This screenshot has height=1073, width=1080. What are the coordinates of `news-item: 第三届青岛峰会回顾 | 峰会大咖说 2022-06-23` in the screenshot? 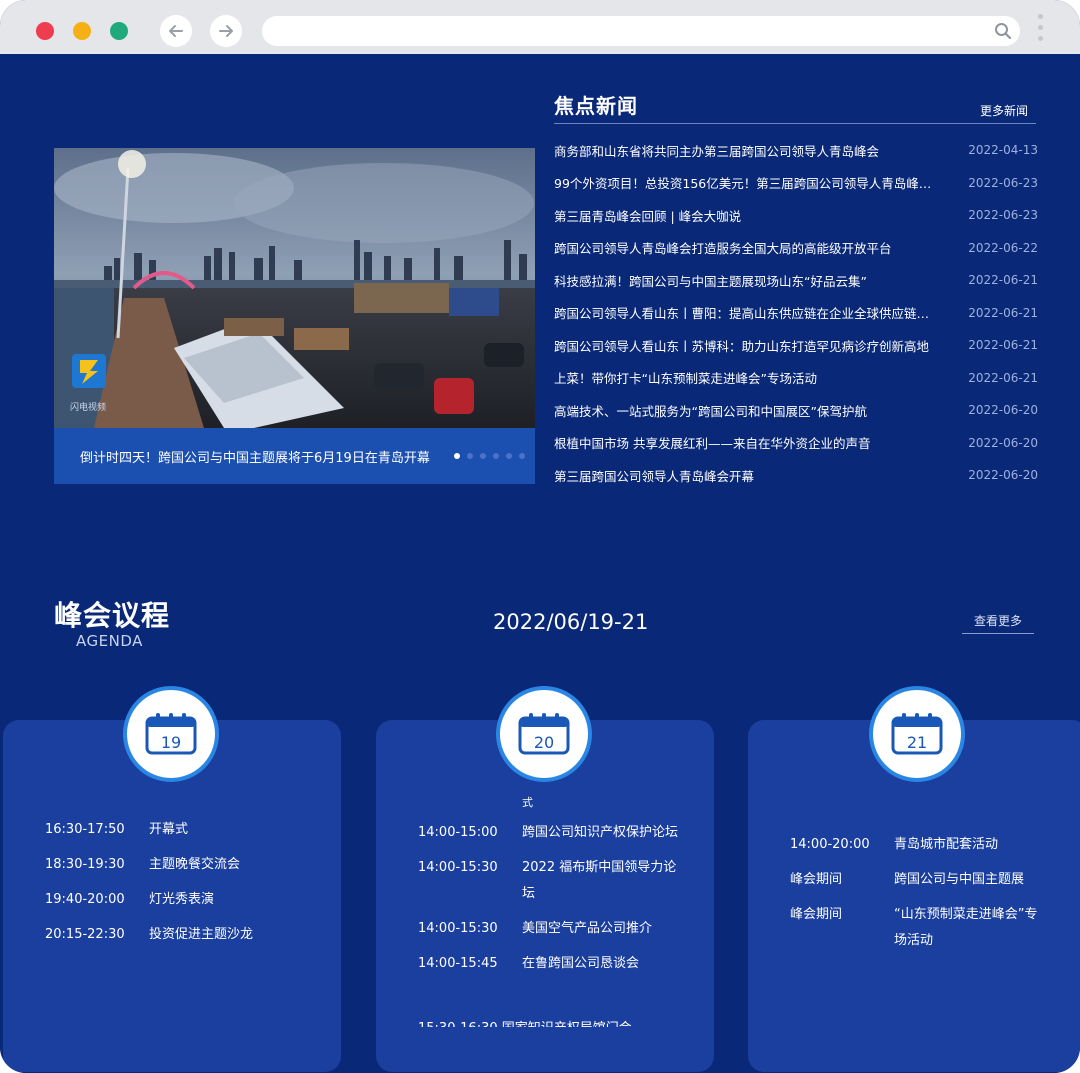 It's located at (796, 215).